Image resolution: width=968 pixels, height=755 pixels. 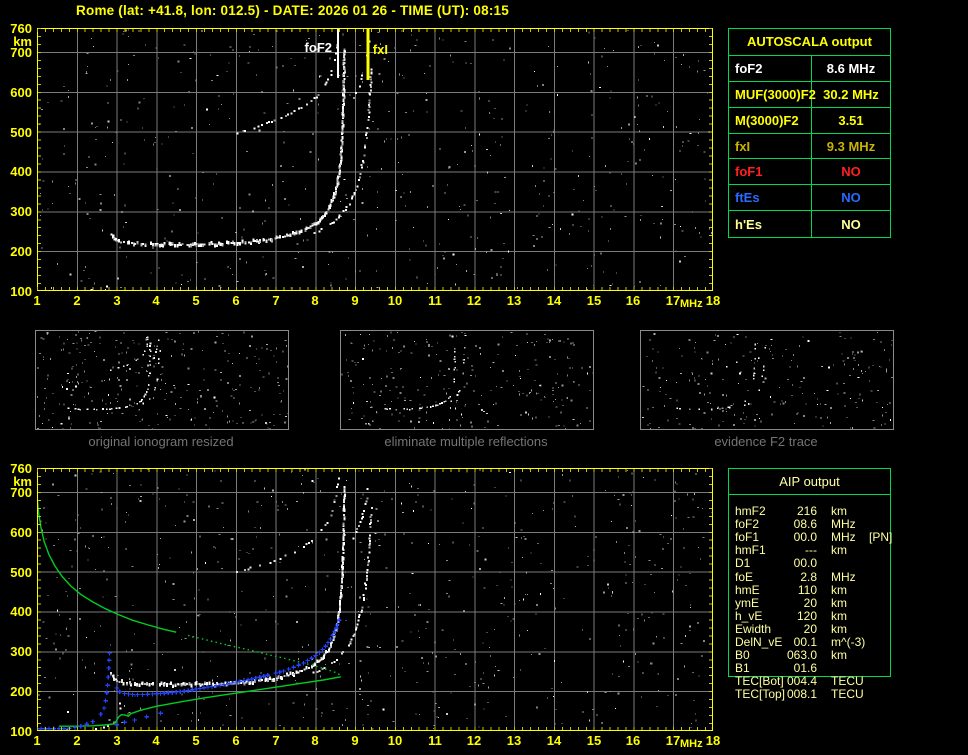 I want to click on x-tick-label: 16, so click(x=633, y=740).